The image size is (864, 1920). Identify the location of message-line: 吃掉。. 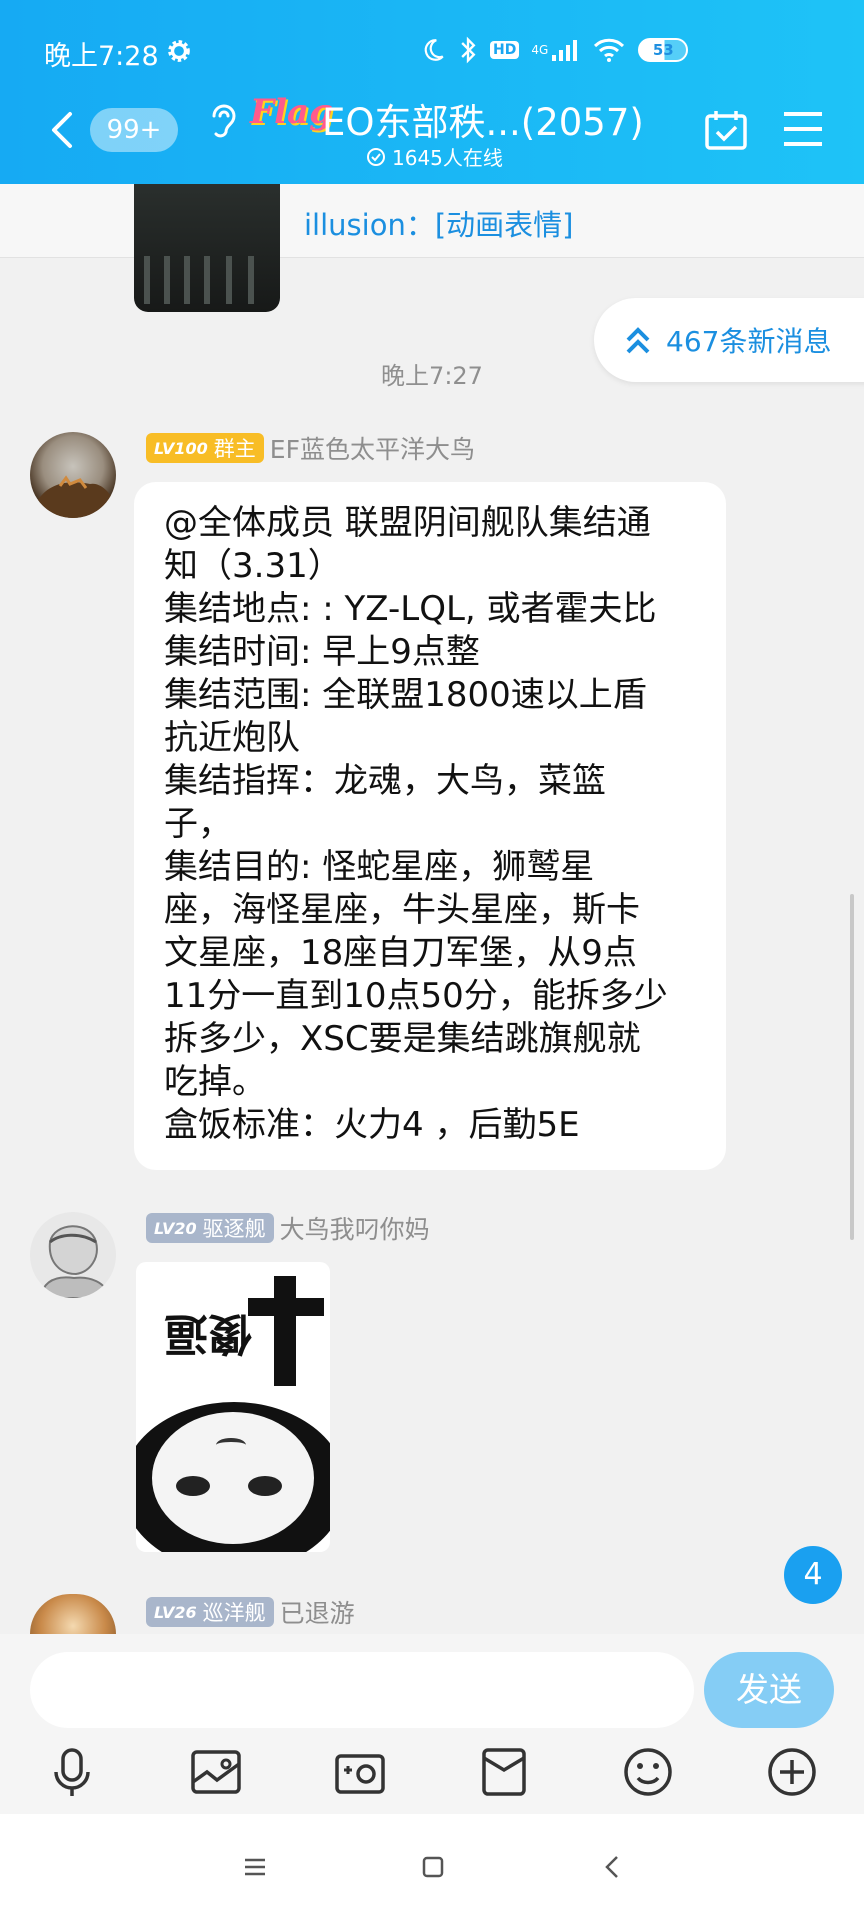
(215, 1082).